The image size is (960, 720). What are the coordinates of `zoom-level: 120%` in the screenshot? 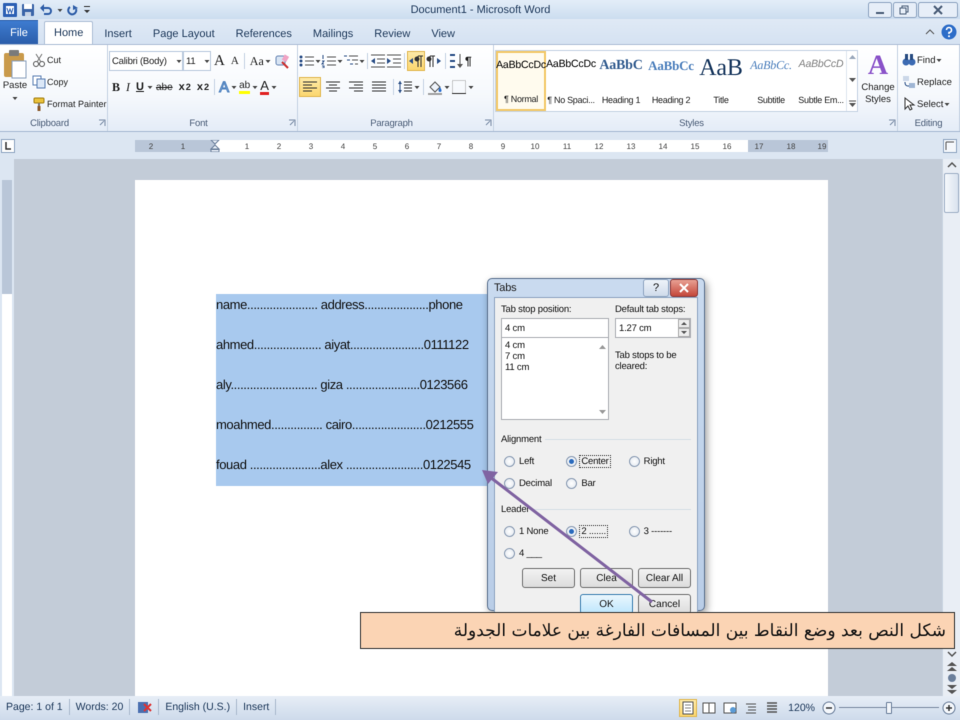 It's located at (801, 708).